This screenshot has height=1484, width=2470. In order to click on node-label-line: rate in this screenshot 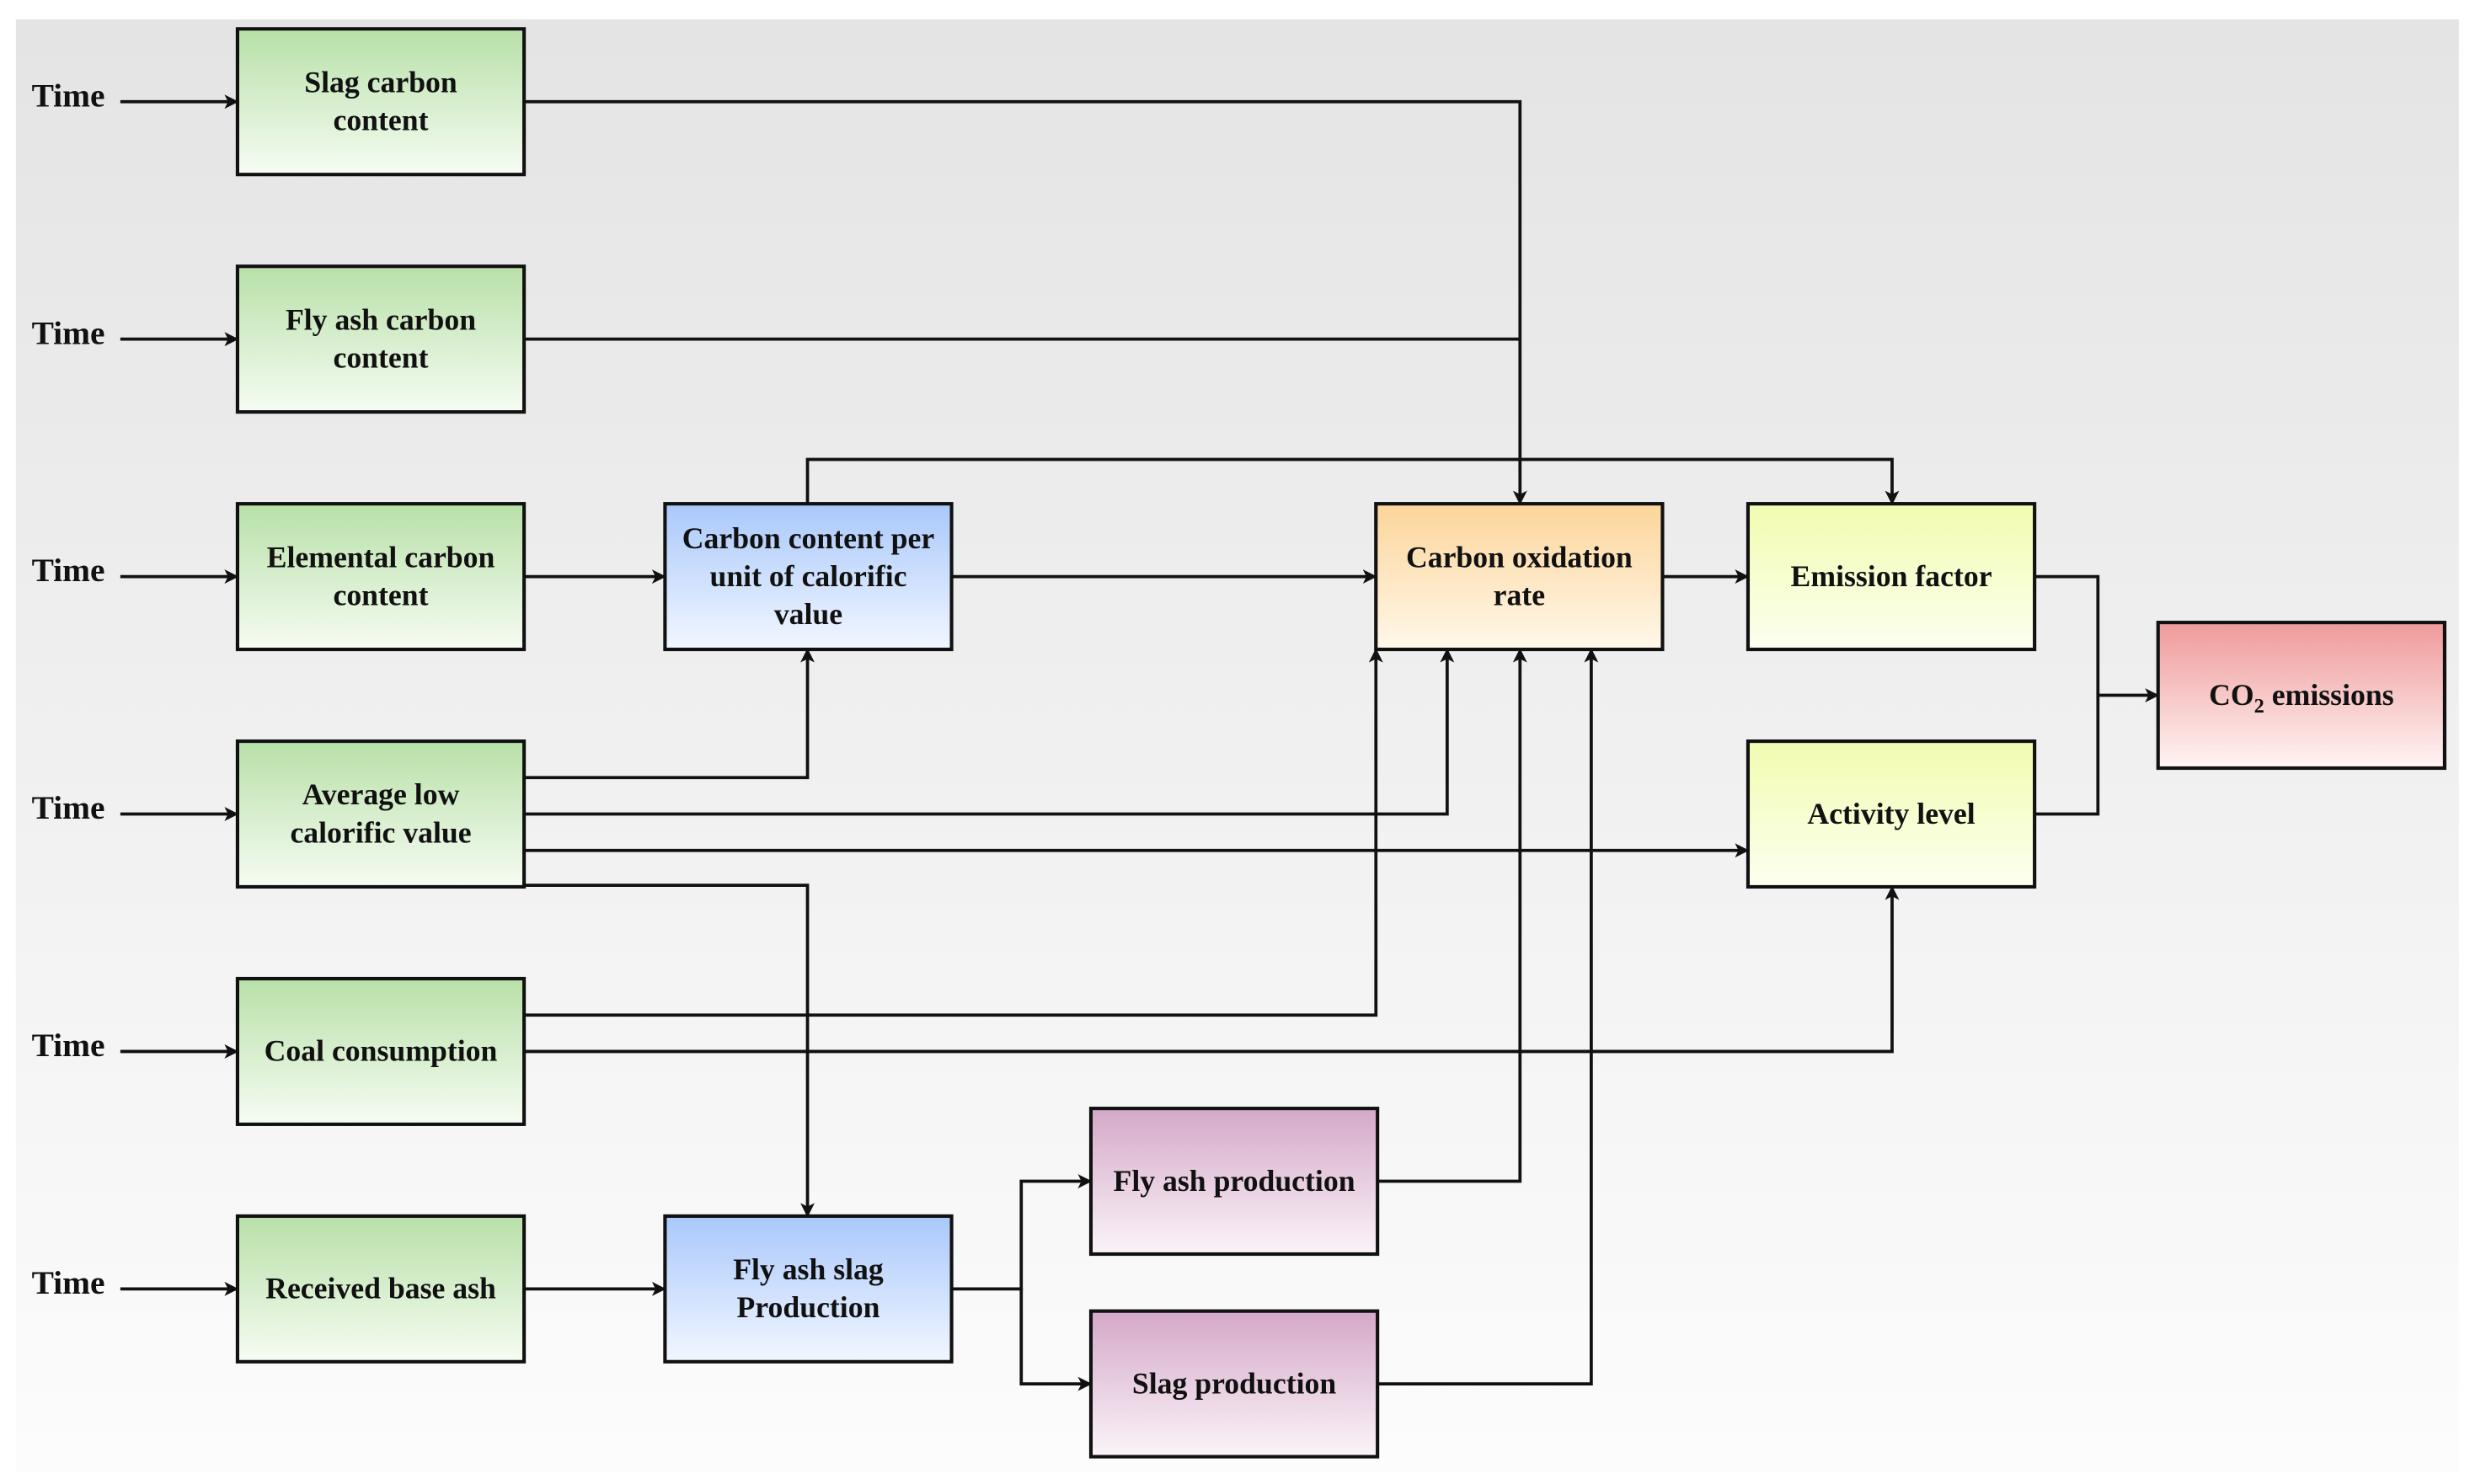, I will do `click(1519, 595)`.